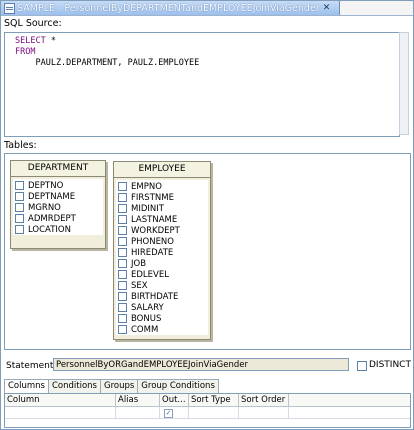  Describe the element at coordinates (162, 263) in the screenshot. I see `employee-column-item: JOB` at that location.